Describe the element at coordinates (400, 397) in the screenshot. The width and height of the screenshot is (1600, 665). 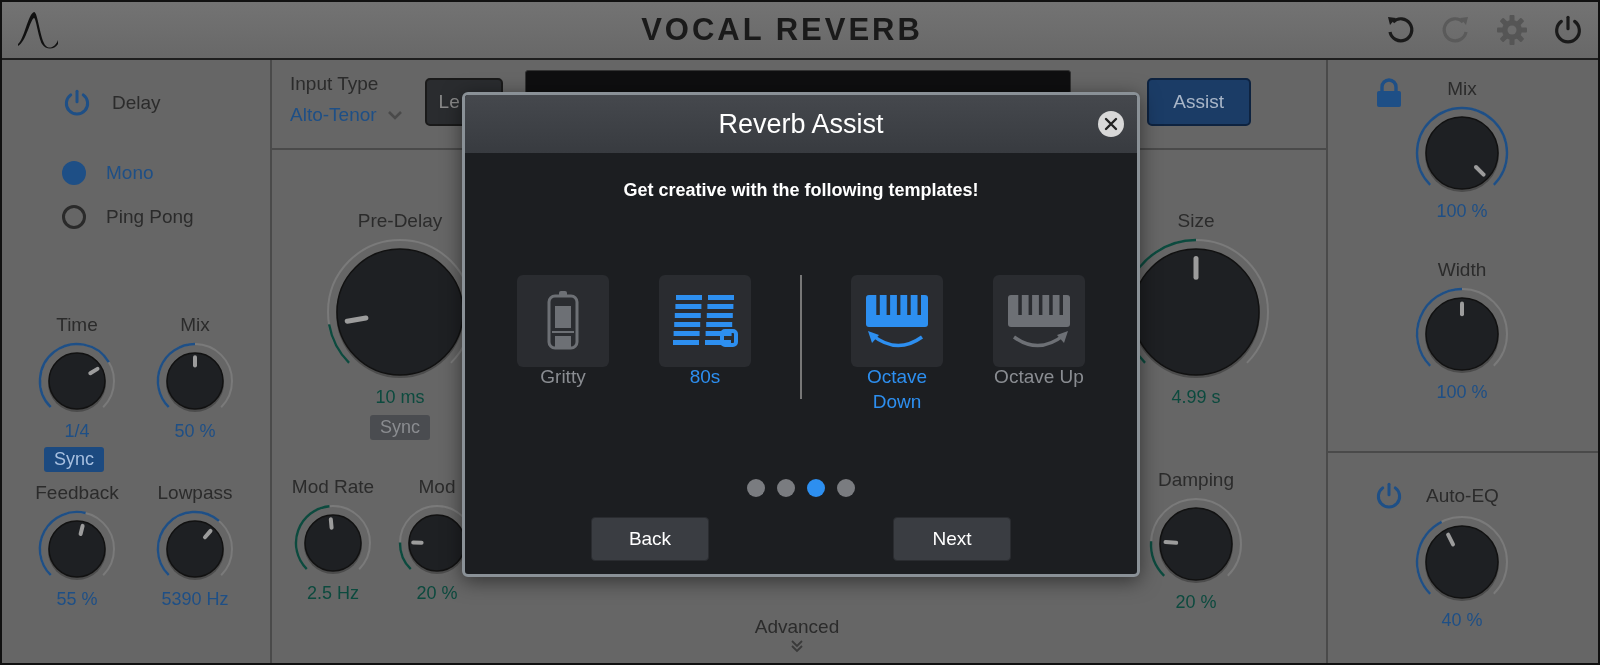
I see `knob-value: 10 ms` at that location.